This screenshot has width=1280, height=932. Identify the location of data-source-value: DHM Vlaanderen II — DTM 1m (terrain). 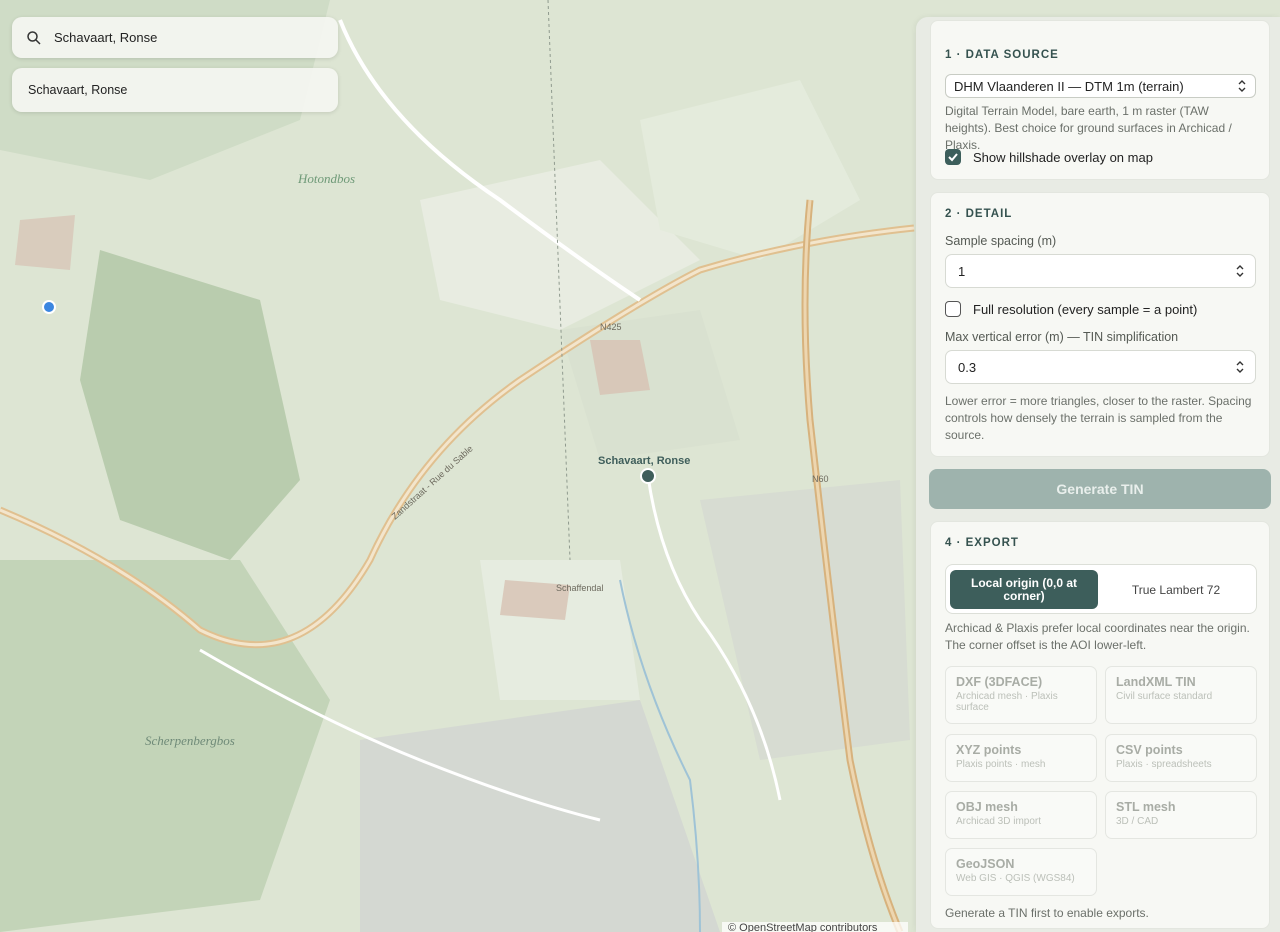
(1069, 86).